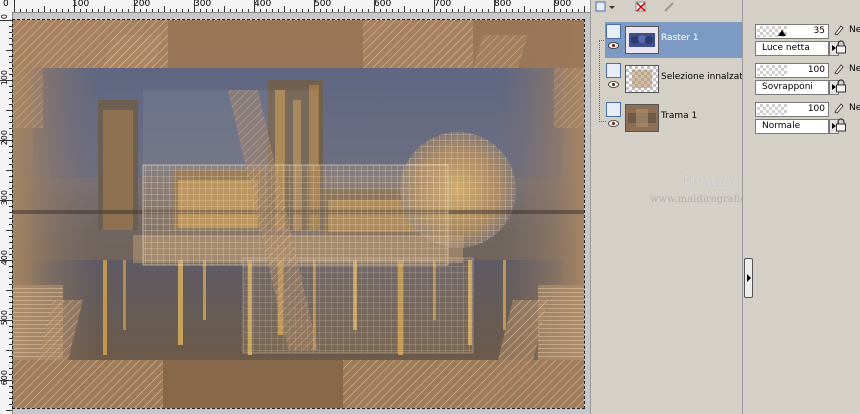 This screenshot has width=860, height=414. What do you see at coordinates (443, 4) in the screenshot?
I see `ruler-label: 700` at bounding box center [443, 4].